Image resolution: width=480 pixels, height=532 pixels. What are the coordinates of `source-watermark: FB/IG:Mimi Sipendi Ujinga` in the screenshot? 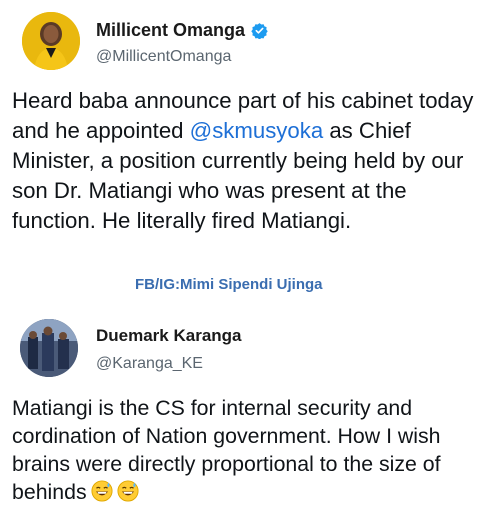 It's located at (229, 284).